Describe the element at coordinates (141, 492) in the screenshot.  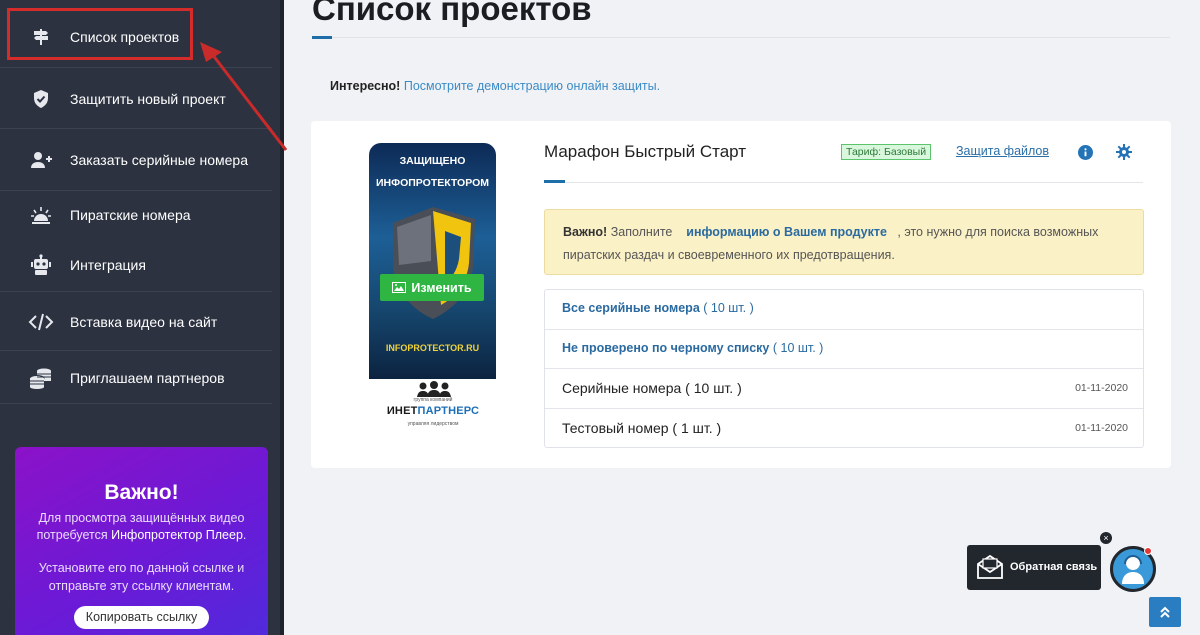
I see `promo-title: Важно!` at that location.